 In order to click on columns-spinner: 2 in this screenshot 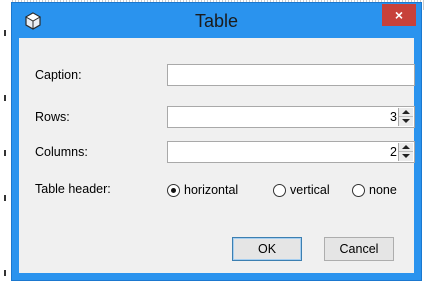, I will do `click(291, 152)`.